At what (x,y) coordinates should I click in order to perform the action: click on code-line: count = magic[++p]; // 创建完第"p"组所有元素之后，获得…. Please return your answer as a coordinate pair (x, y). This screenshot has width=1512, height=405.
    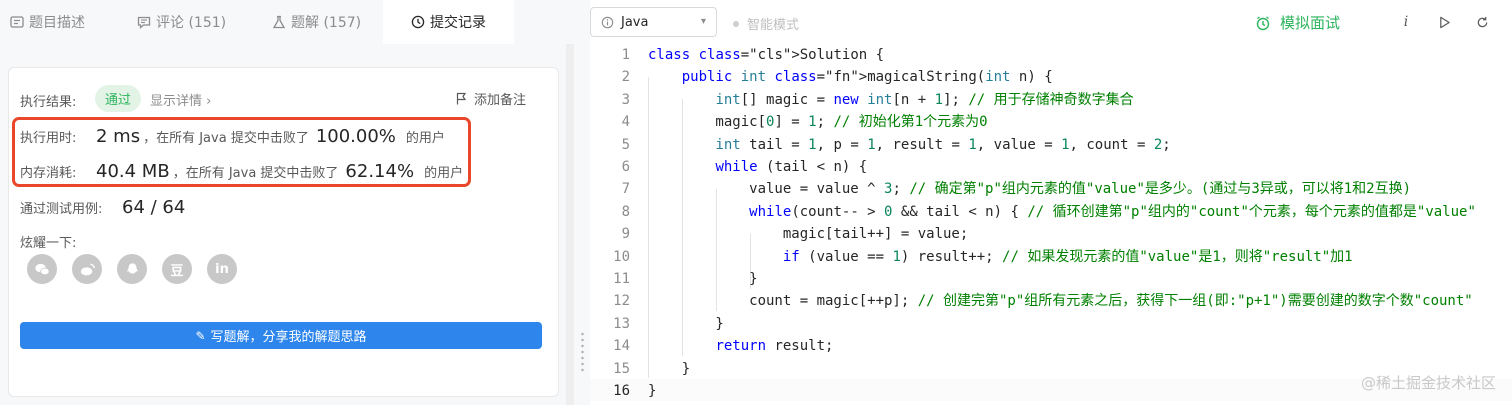
    Looking at the image, I should click on (1060, 301).